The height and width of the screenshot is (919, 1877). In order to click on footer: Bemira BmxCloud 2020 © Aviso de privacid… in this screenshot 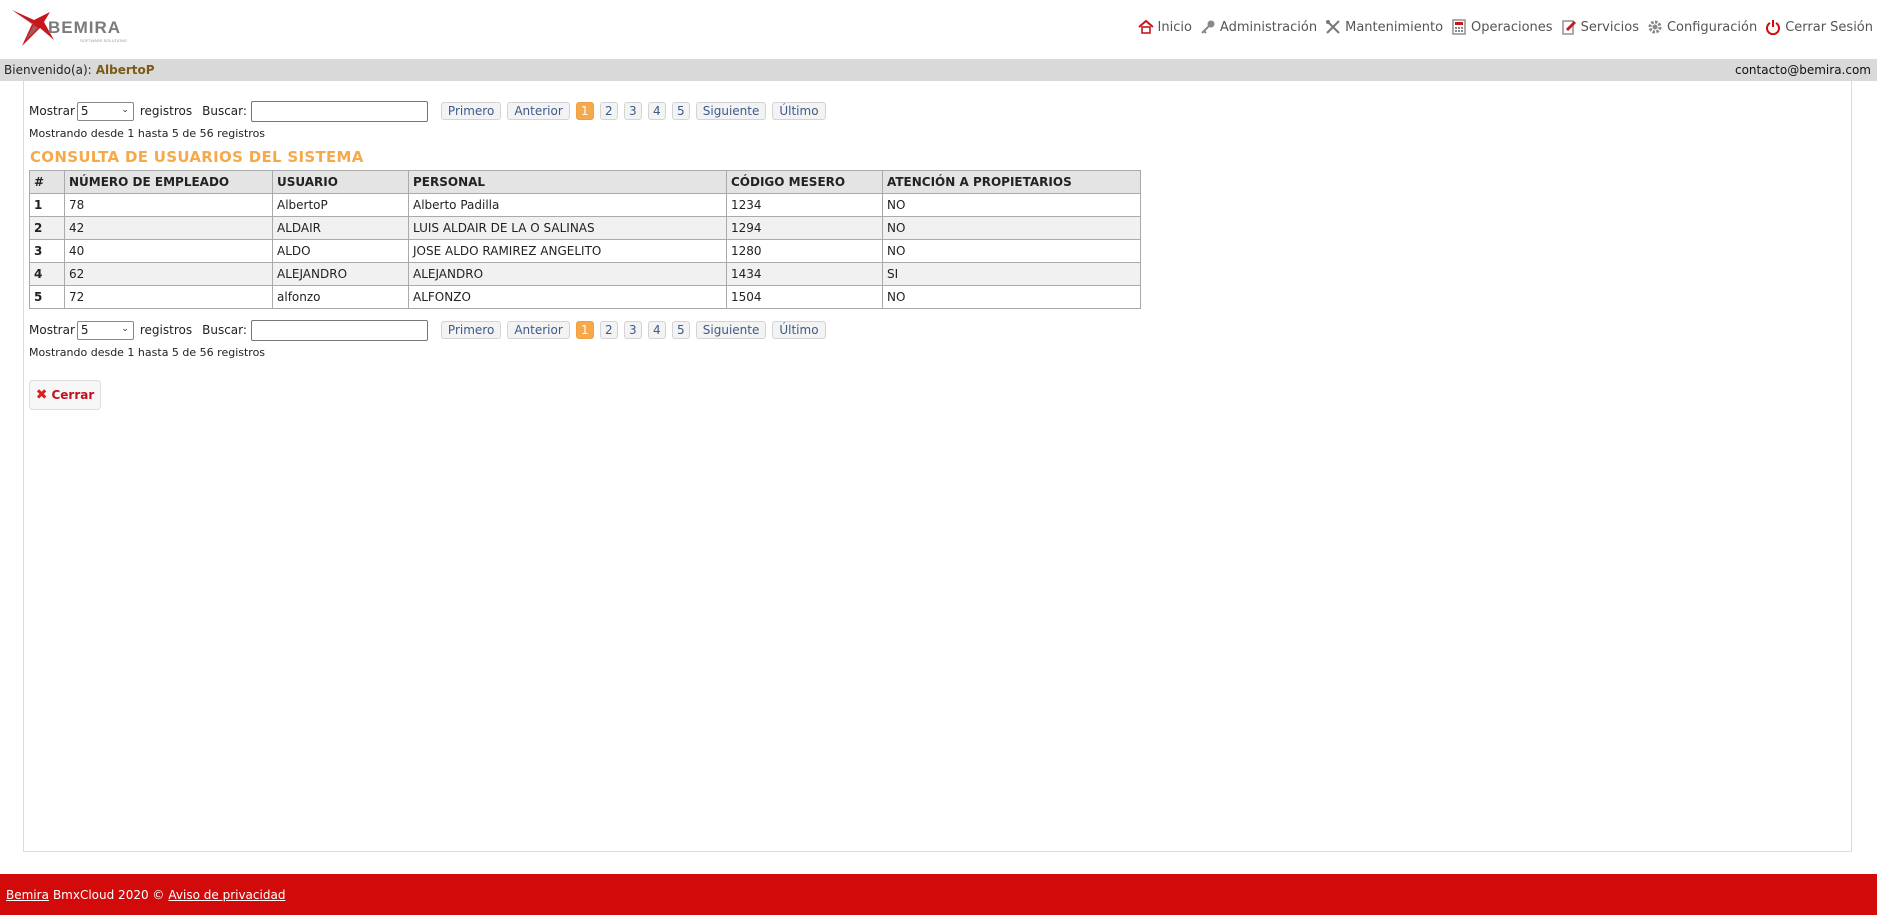, I will do `click(938, 894)`.